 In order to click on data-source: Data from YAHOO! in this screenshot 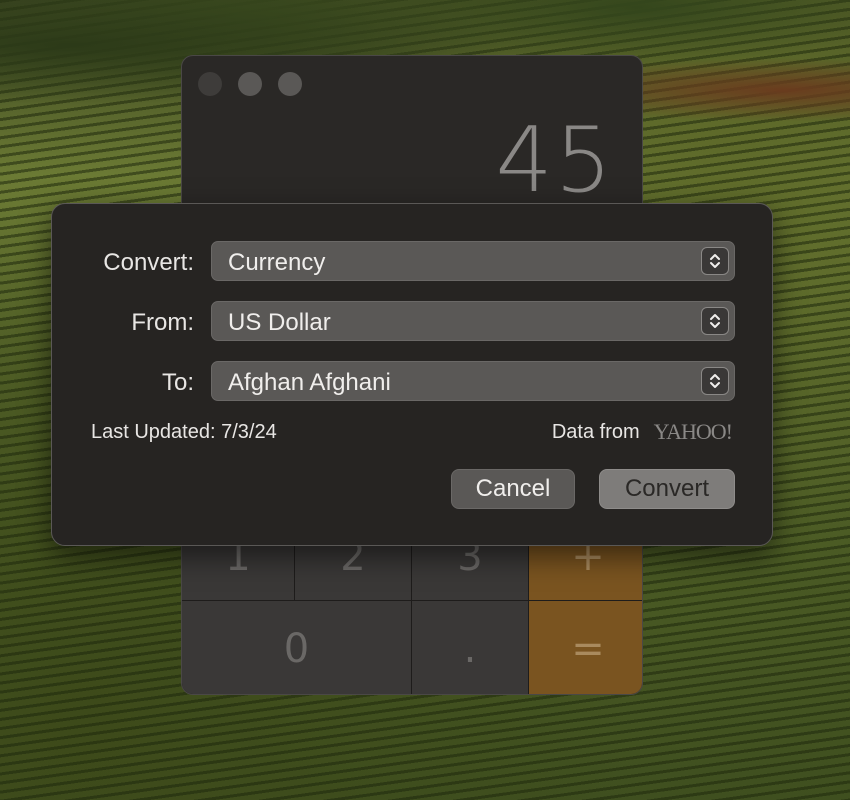, I will do `click(642, 432)`.